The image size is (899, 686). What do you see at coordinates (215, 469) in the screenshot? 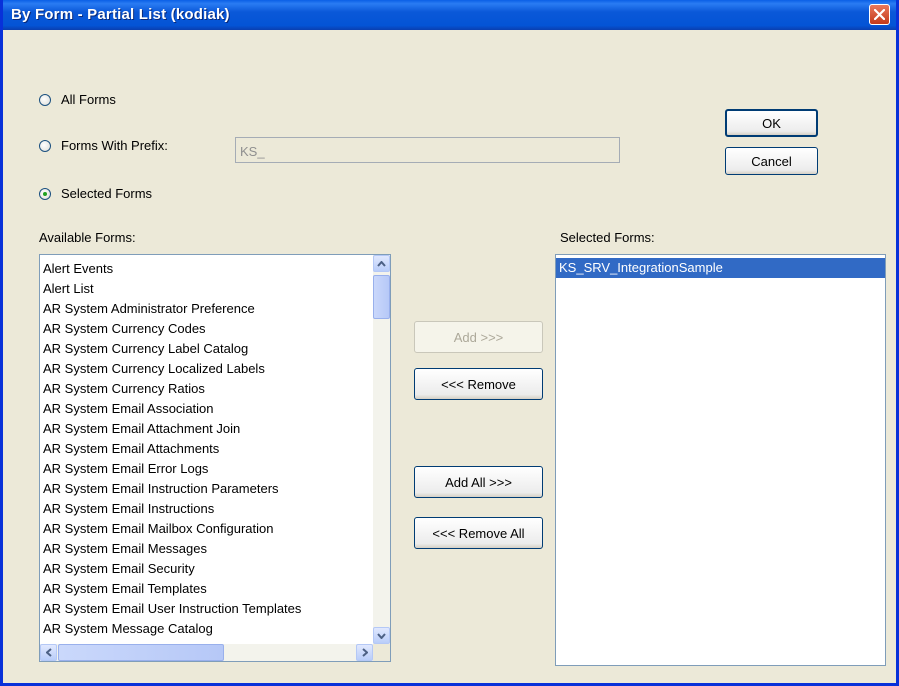
I see `list-item: AR System Email Error Logs` at bounding box center [215, 469].